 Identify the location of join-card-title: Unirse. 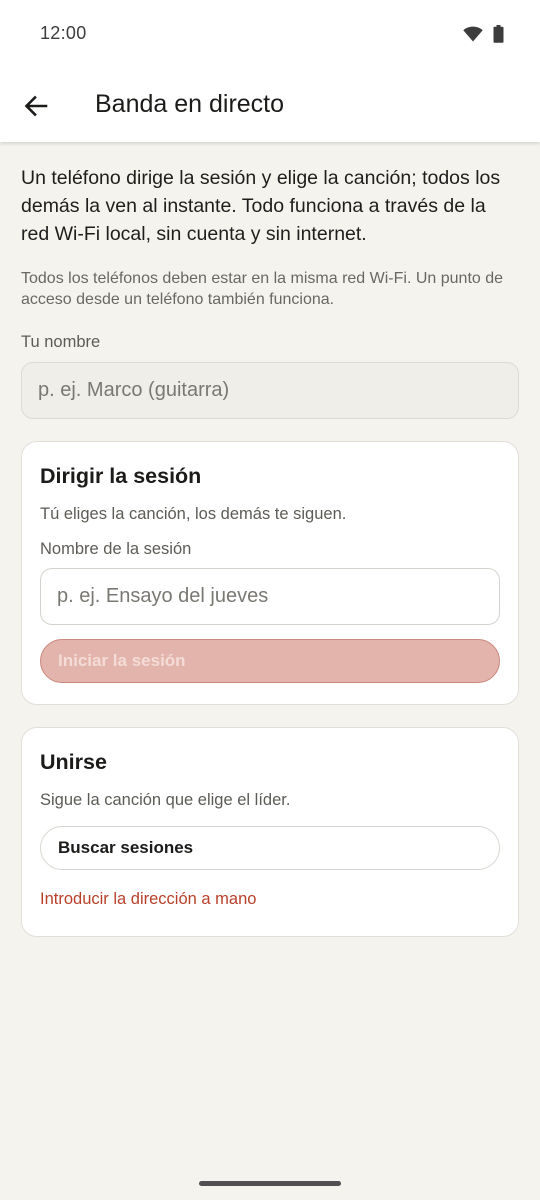
(73, 762).